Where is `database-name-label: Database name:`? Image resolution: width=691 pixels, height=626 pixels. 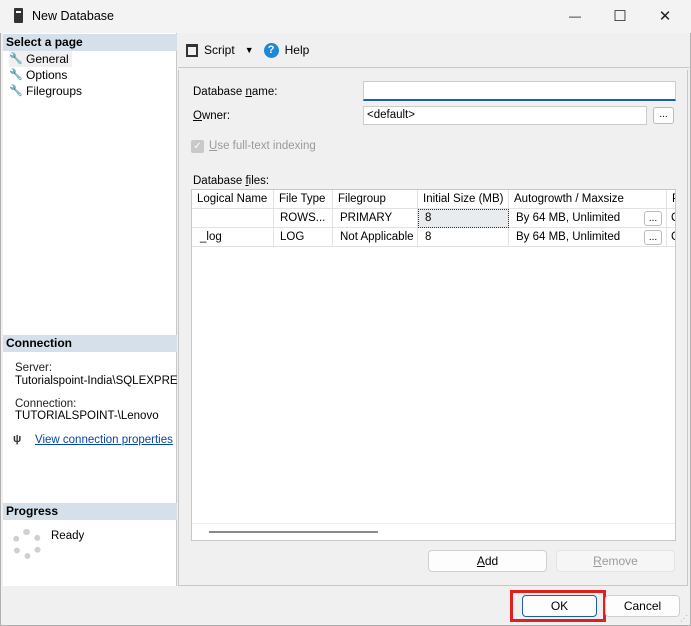 database-name-label: Database name: is located at coordinates (235, 92).